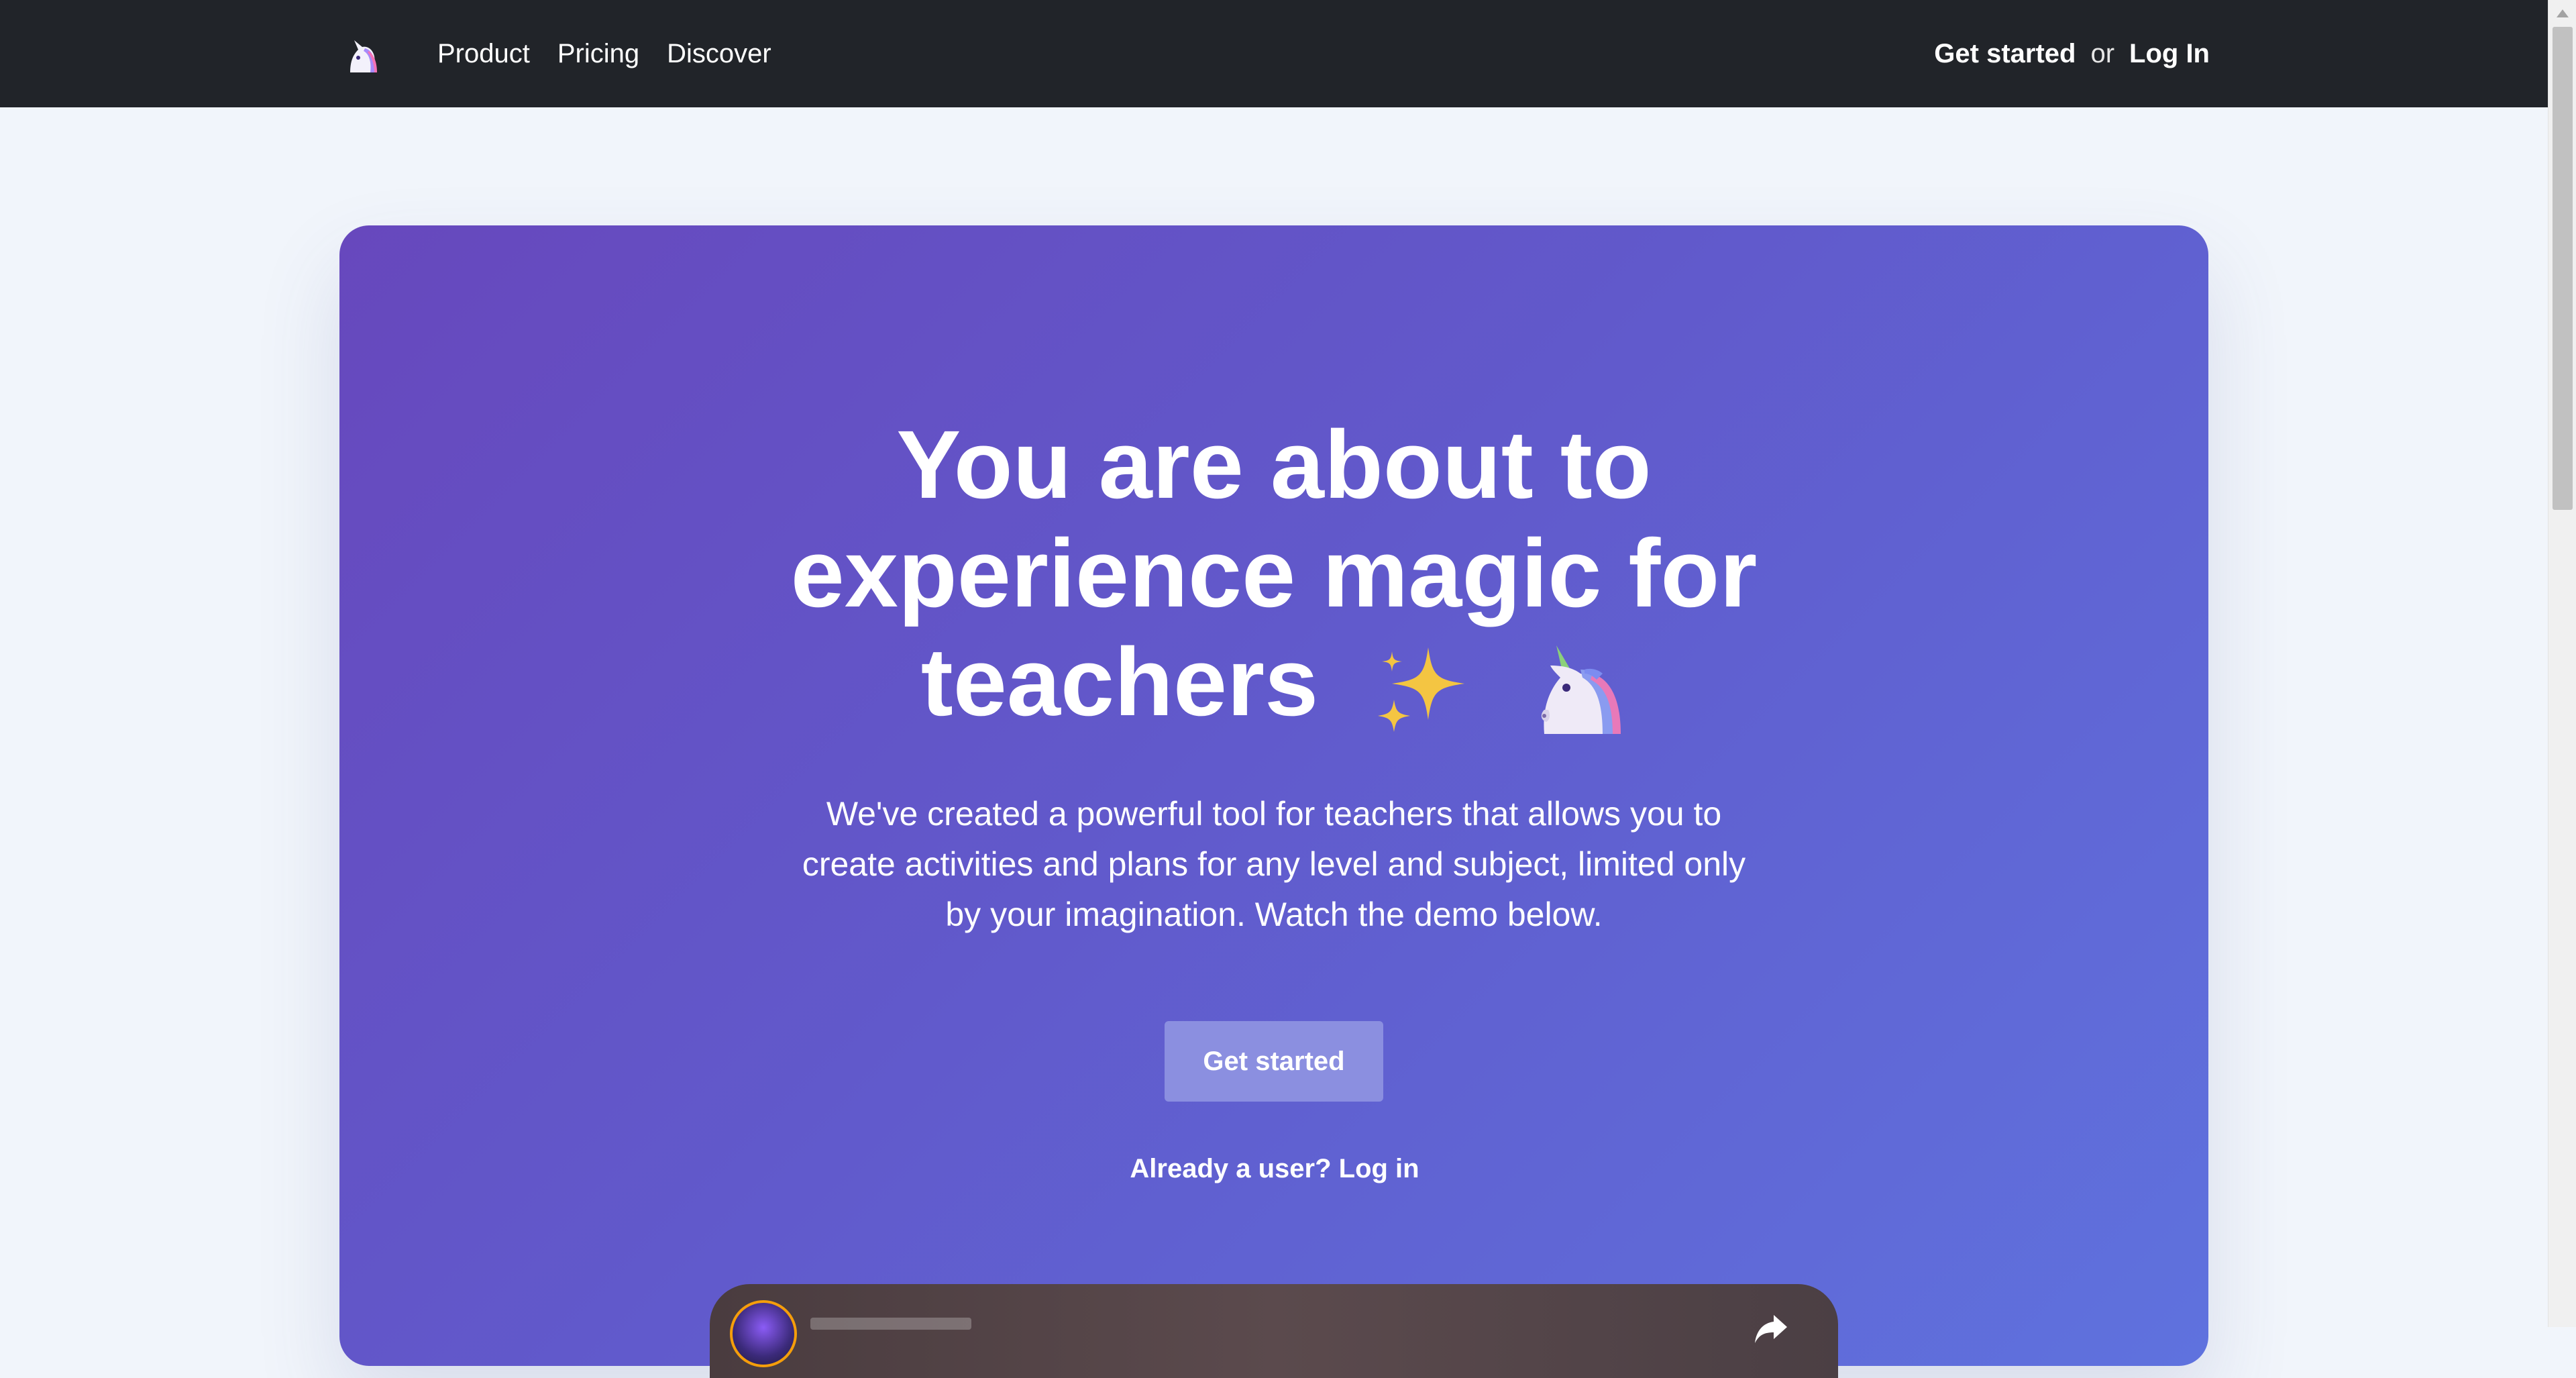 The height and width of the screenshot is (1378, 2576). Describe the element at coordinates (1274, 465) in the screenshot. I see `hero-title-line-1: You are about to` at that location.